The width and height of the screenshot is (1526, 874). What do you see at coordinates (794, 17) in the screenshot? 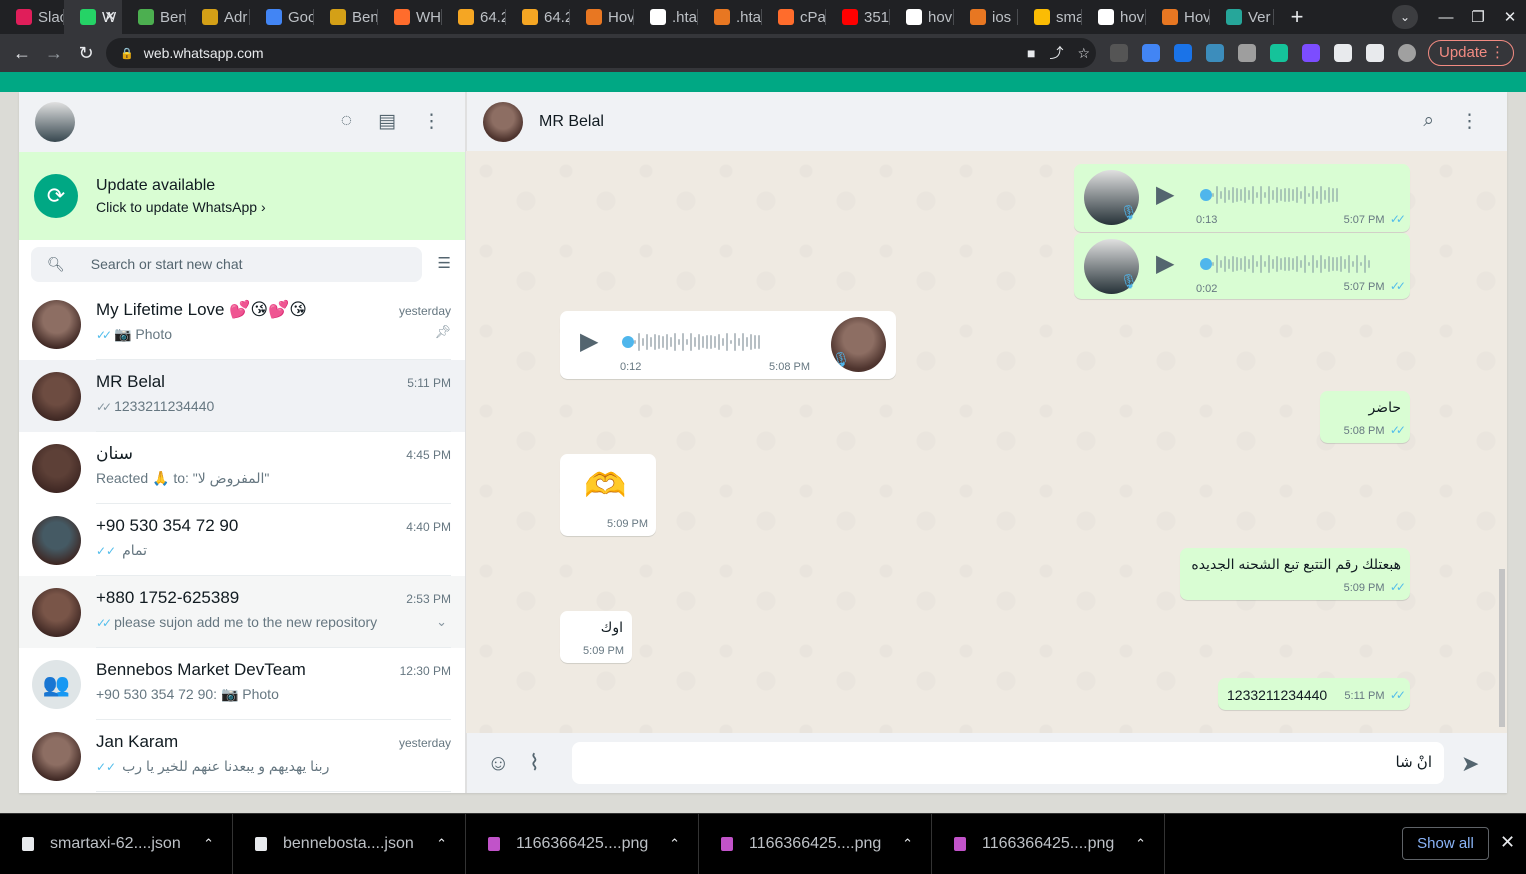
I see `browser-tab: cPa` at bounding box center [794, 17].